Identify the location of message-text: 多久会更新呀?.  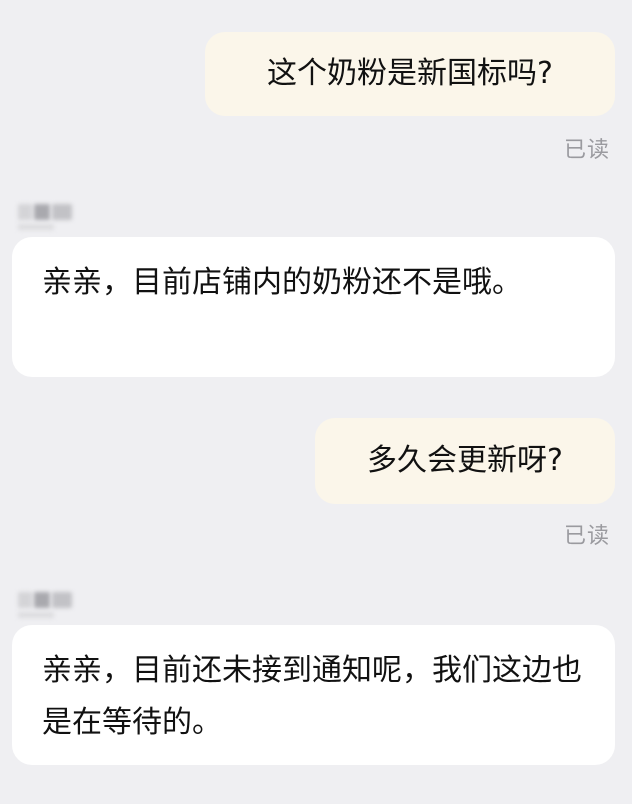
(465, 460).